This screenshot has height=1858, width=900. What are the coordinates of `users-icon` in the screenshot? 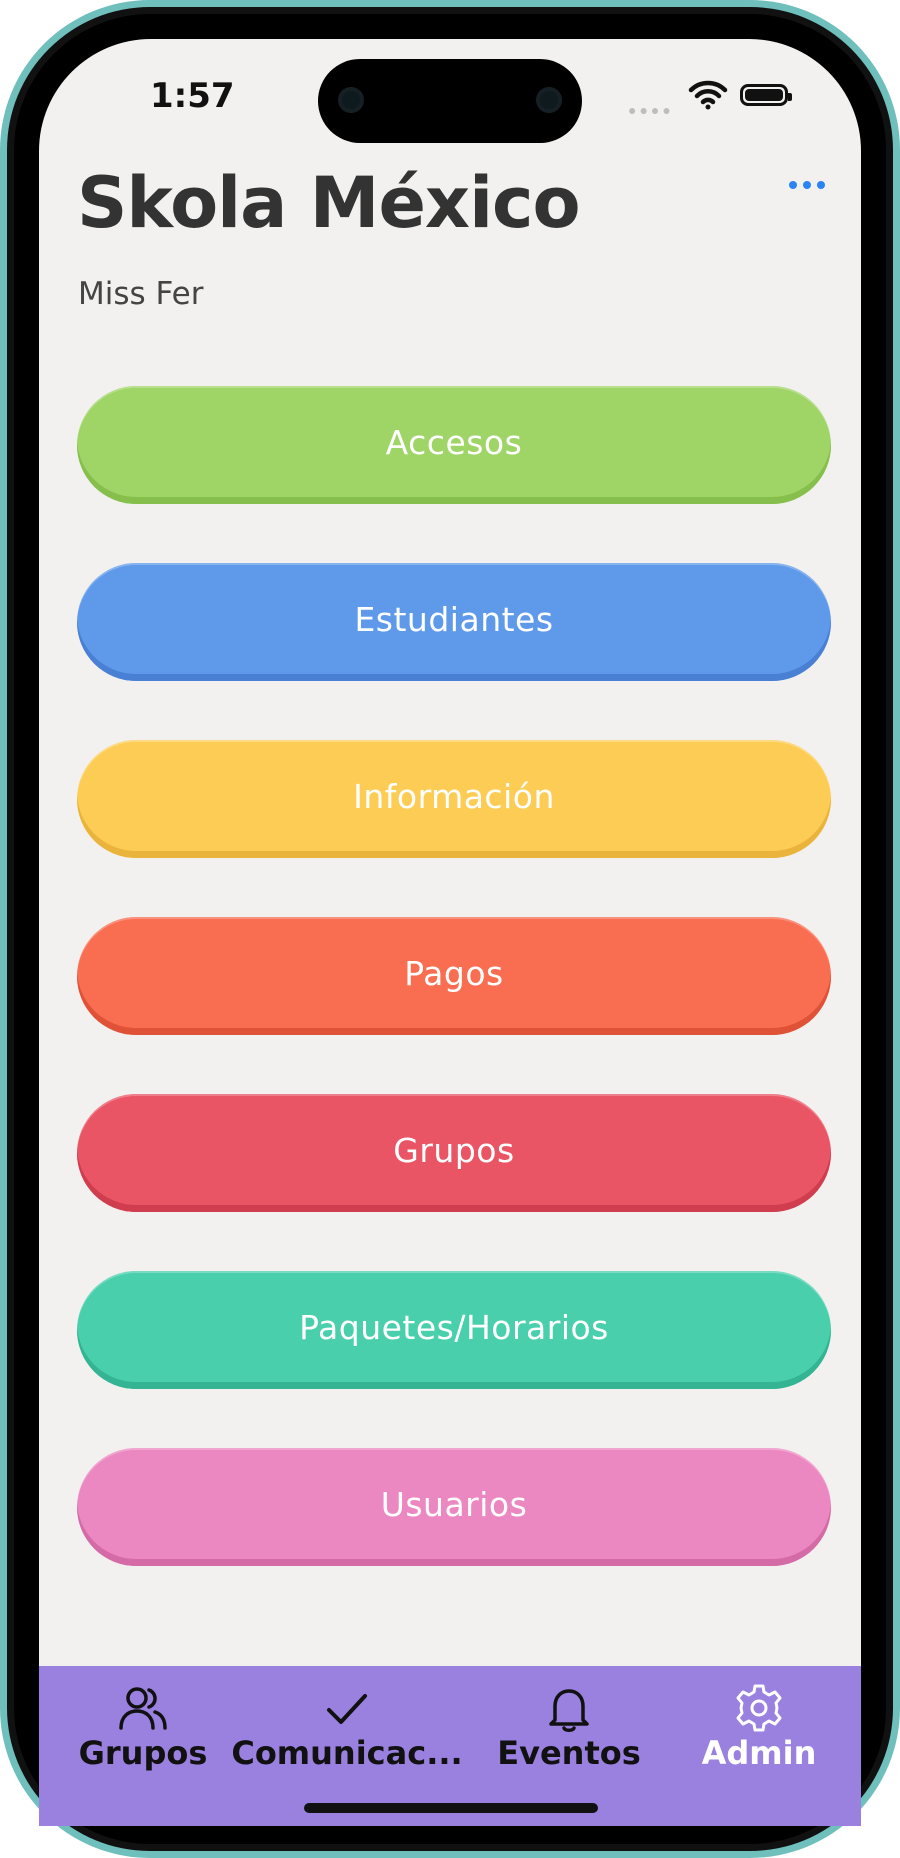 It's located at (143, 1708).